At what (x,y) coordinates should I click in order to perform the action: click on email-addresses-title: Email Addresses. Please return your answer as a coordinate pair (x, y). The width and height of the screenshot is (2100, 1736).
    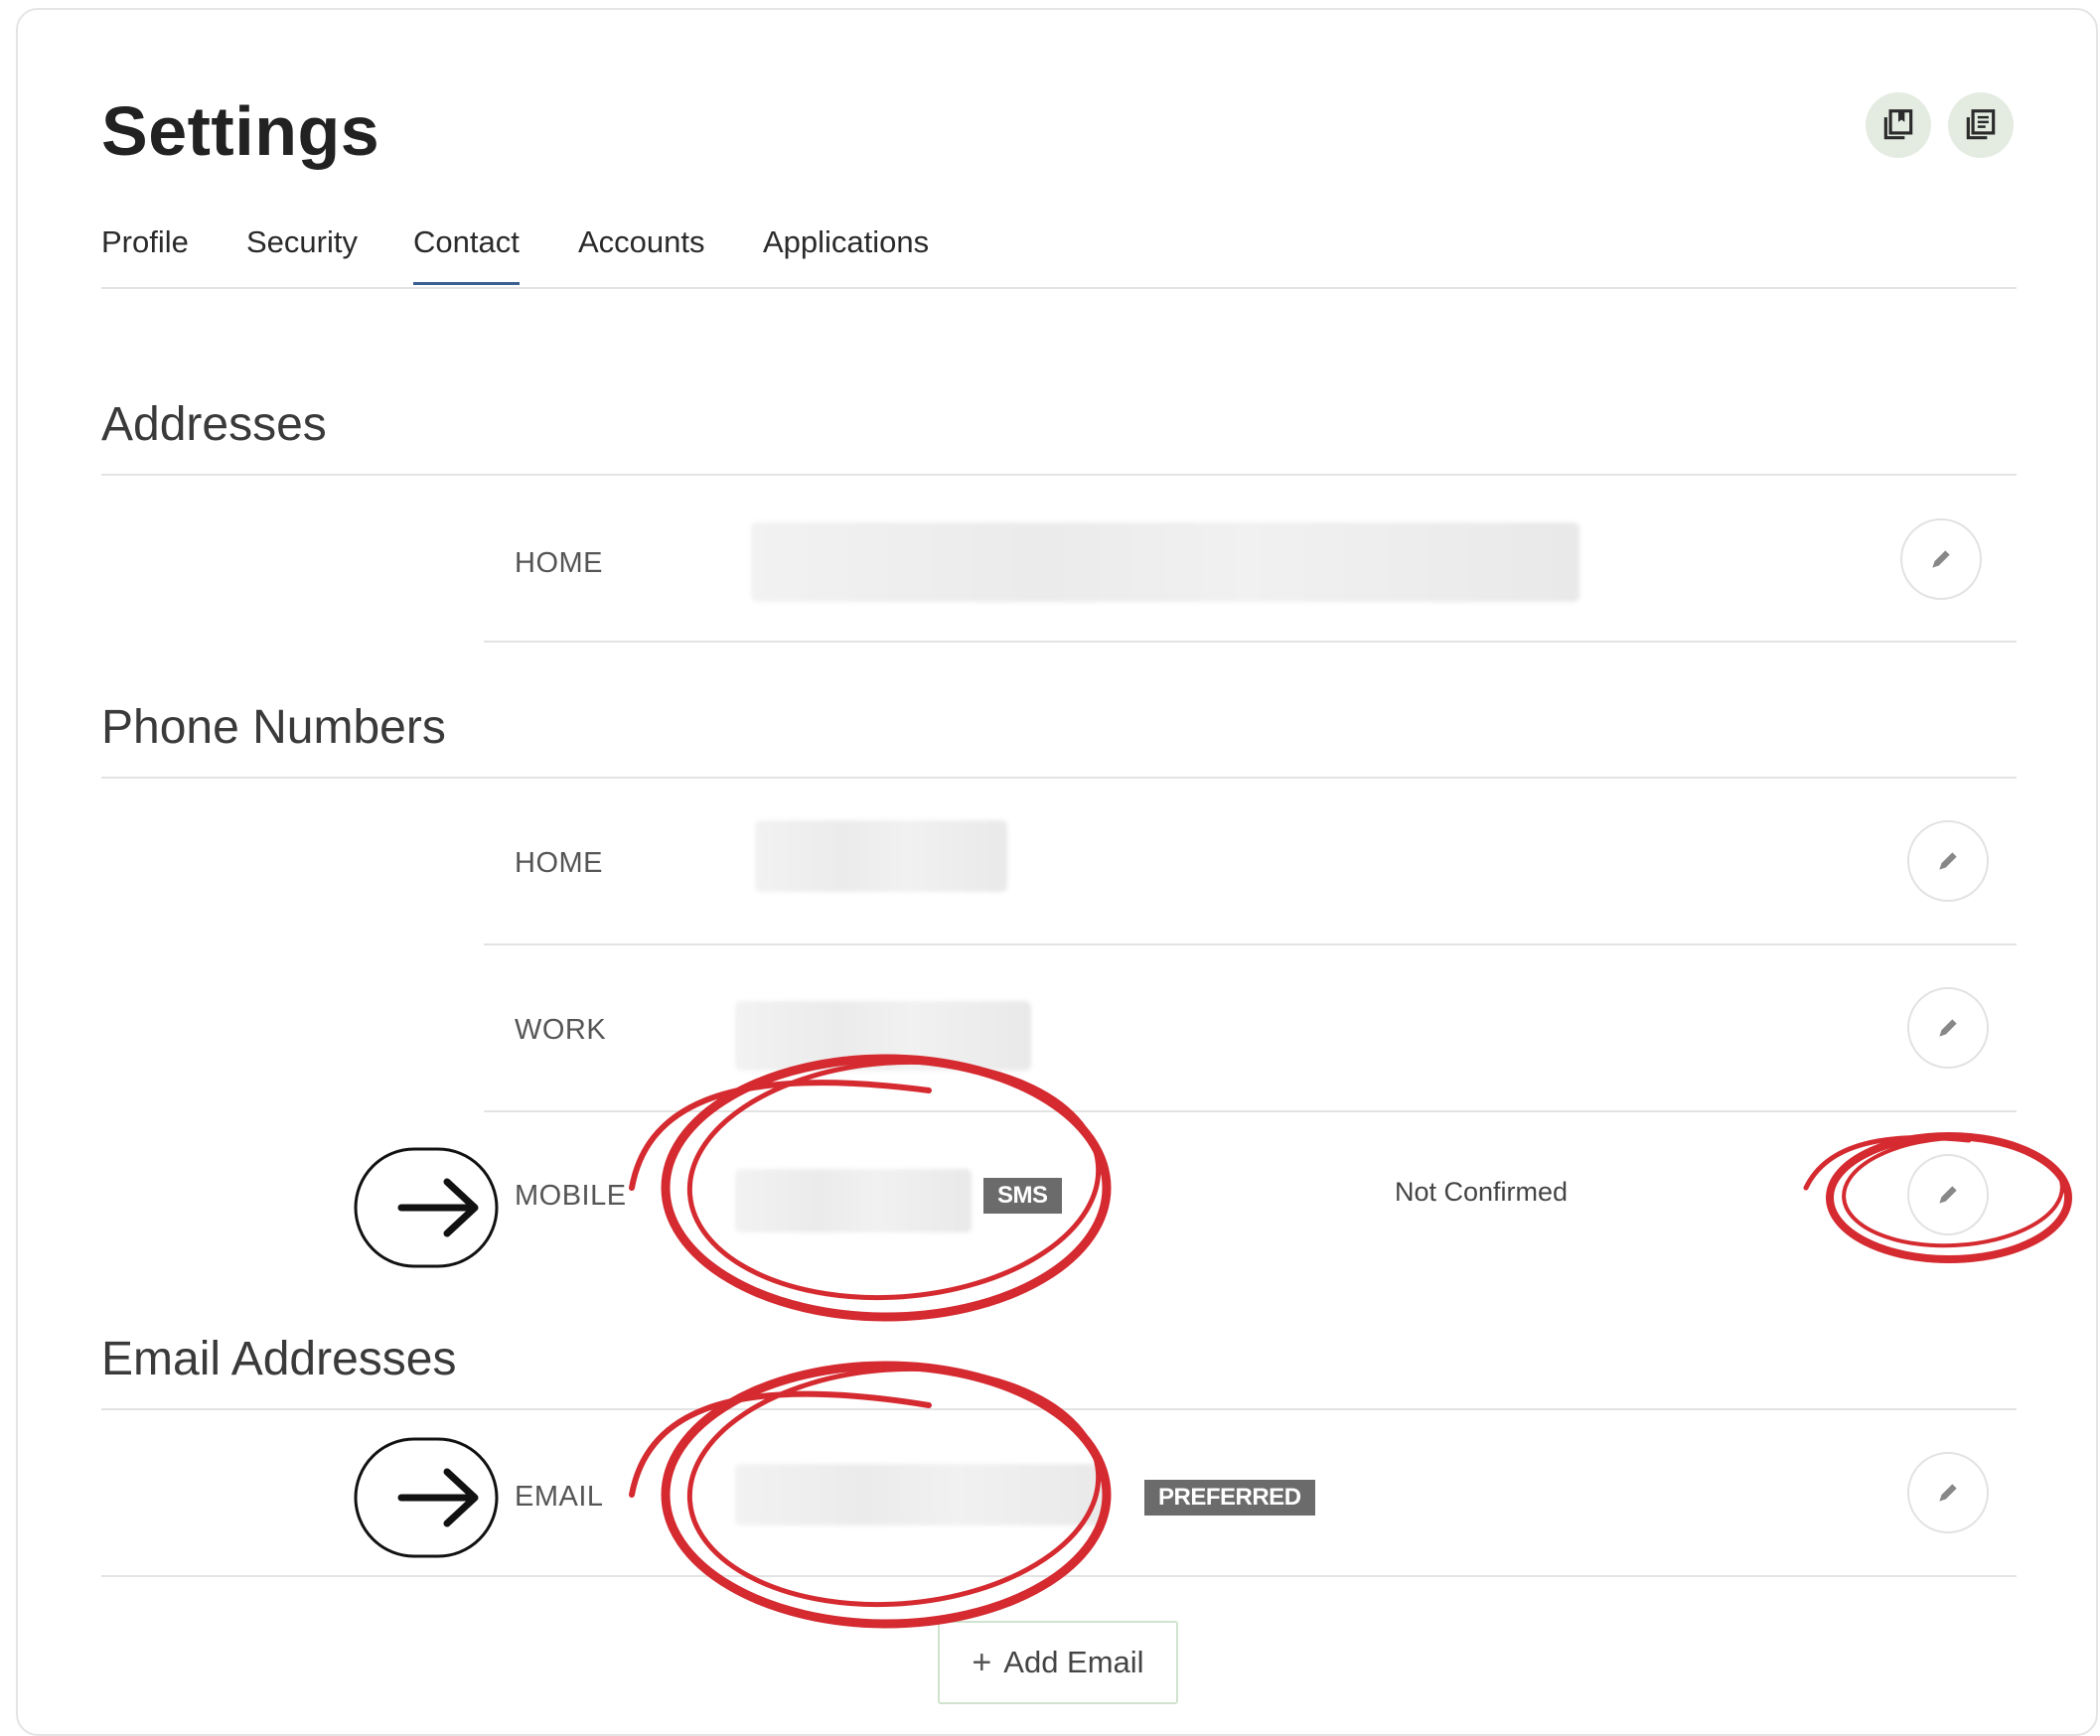
    Looking at the image, I should click on (279, 1359).